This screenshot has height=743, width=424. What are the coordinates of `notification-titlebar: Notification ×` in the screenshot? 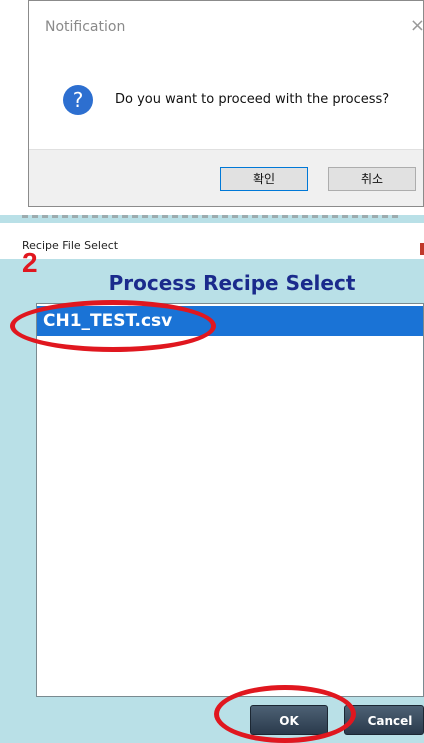 It's located at (226, 28).